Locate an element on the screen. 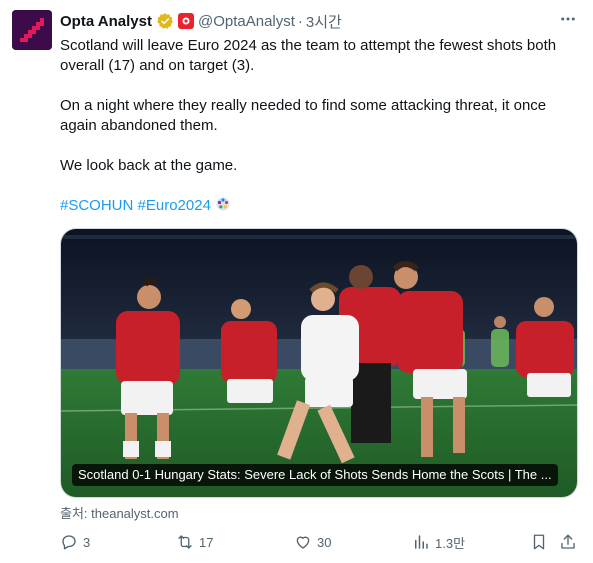 Image resolution: width=593 pixels, height=563 pixels. hashtag-row: #SCOHUN #Euro2024 is located at coordinates (320, 206).